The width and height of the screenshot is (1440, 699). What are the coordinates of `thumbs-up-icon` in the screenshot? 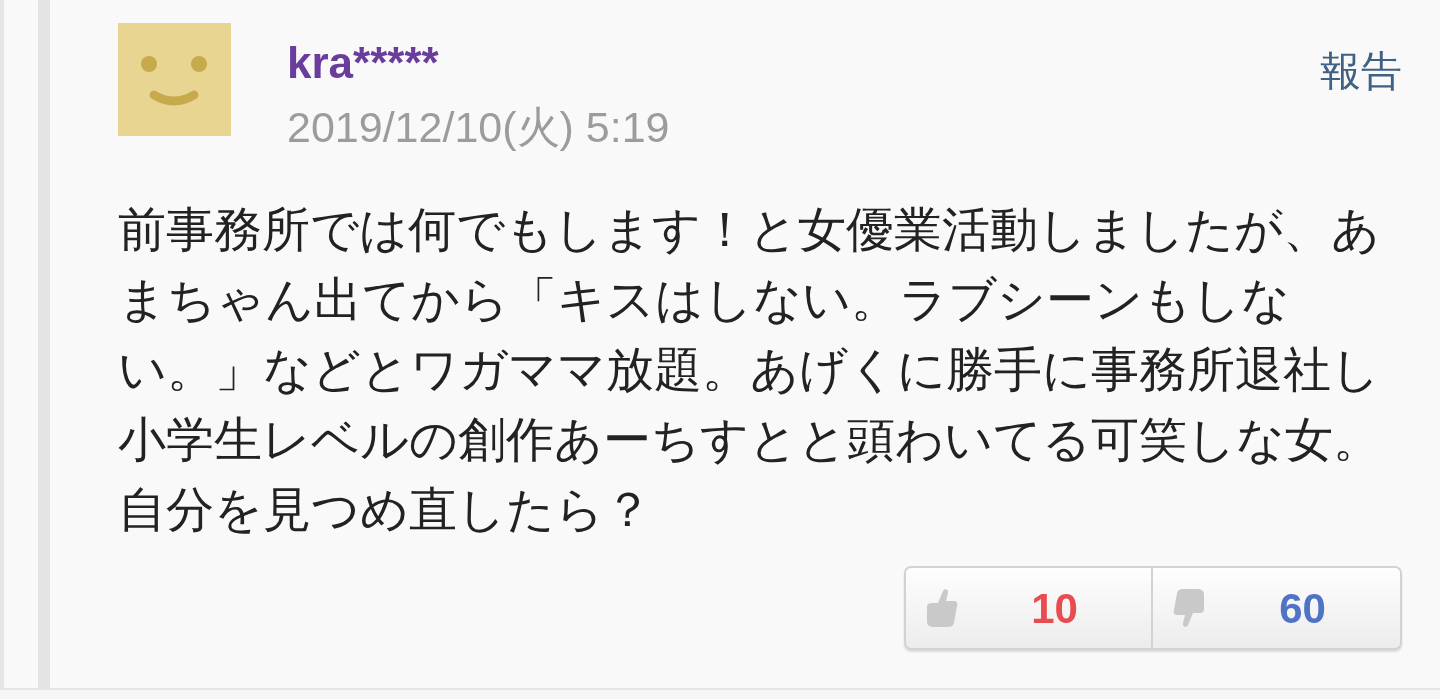 It's located at (942, 608).